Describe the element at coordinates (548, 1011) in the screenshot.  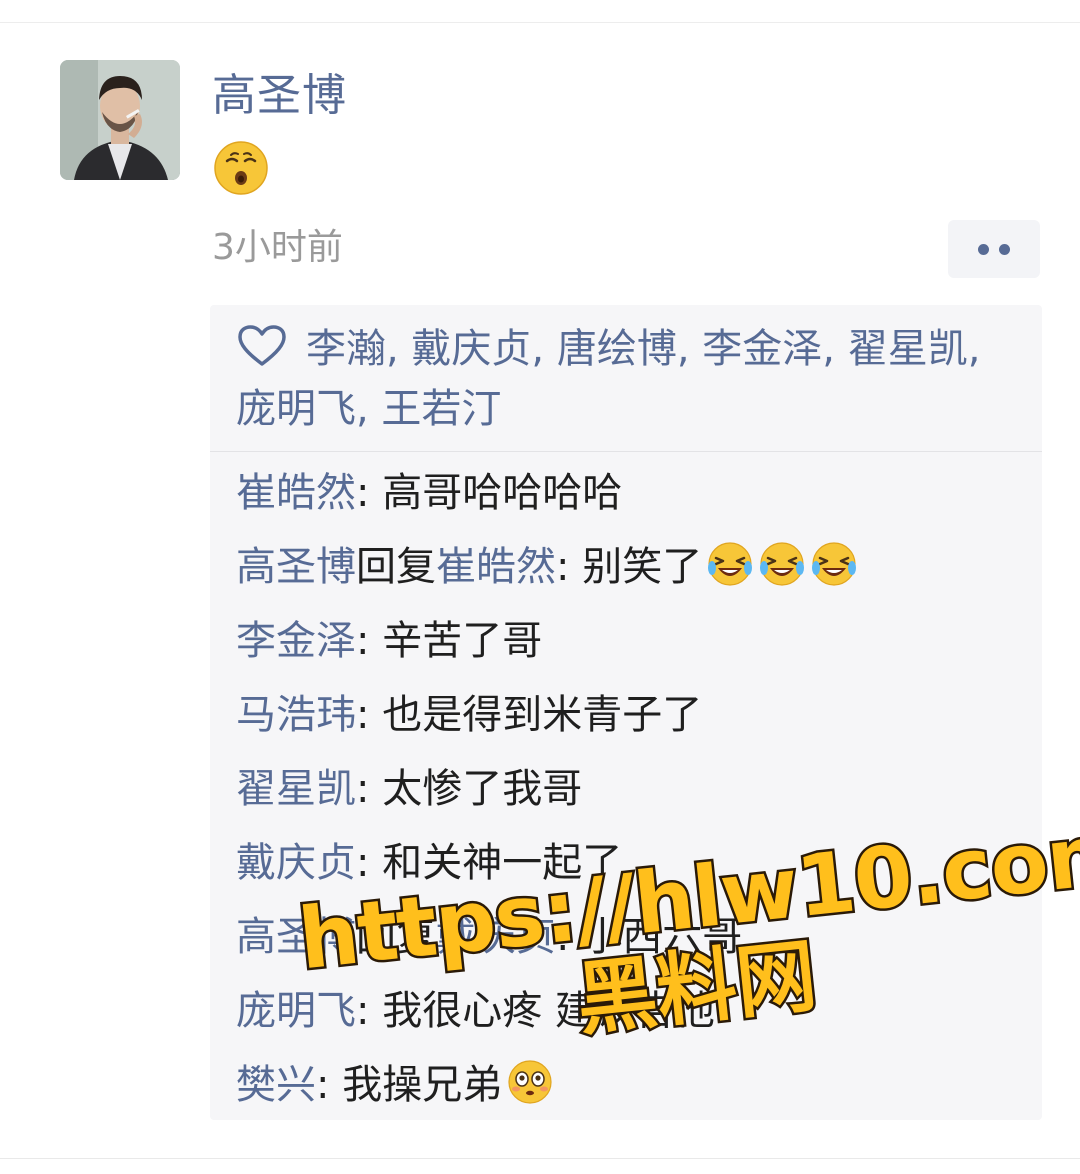
I see `comment-text: 我很心疼 建议告他` at that location.